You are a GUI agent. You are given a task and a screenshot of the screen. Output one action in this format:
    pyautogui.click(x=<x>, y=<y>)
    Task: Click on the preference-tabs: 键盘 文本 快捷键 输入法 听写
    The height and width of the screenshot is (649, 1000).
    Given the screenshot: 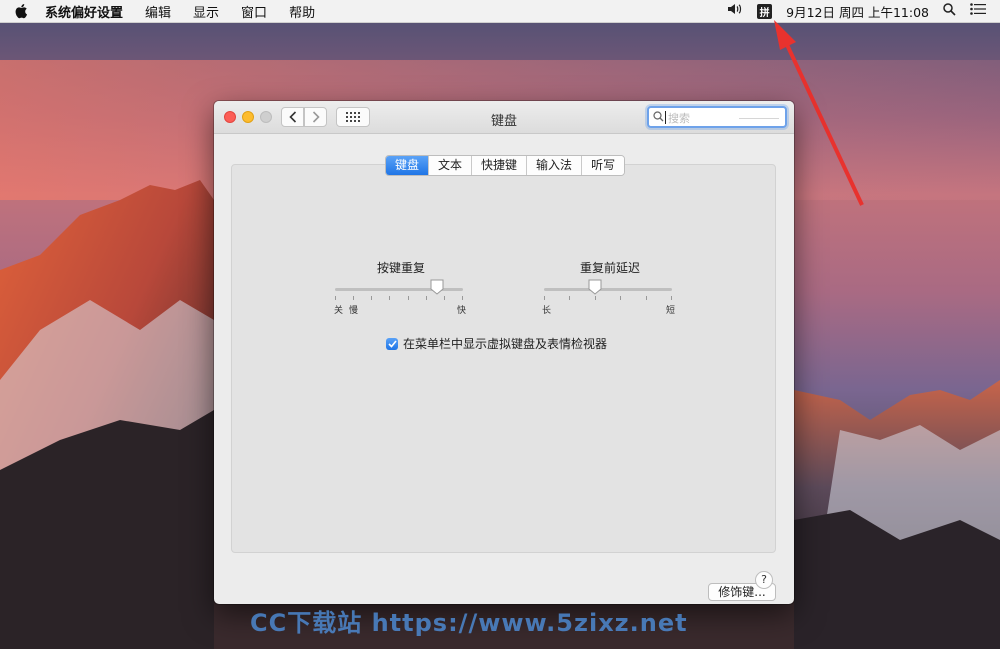 What is the action you would take?
    pyautogui.click(x=505, y=165)
    